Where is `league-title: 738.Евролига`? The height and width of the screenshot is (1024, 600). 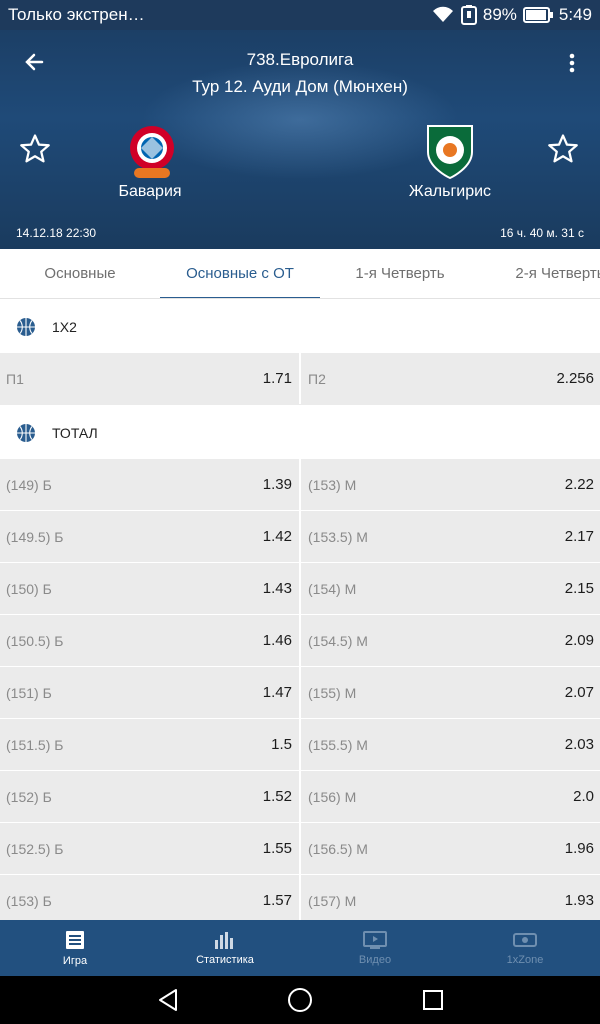
league-title: 738.Евролига is located at coordinates (300, 59).